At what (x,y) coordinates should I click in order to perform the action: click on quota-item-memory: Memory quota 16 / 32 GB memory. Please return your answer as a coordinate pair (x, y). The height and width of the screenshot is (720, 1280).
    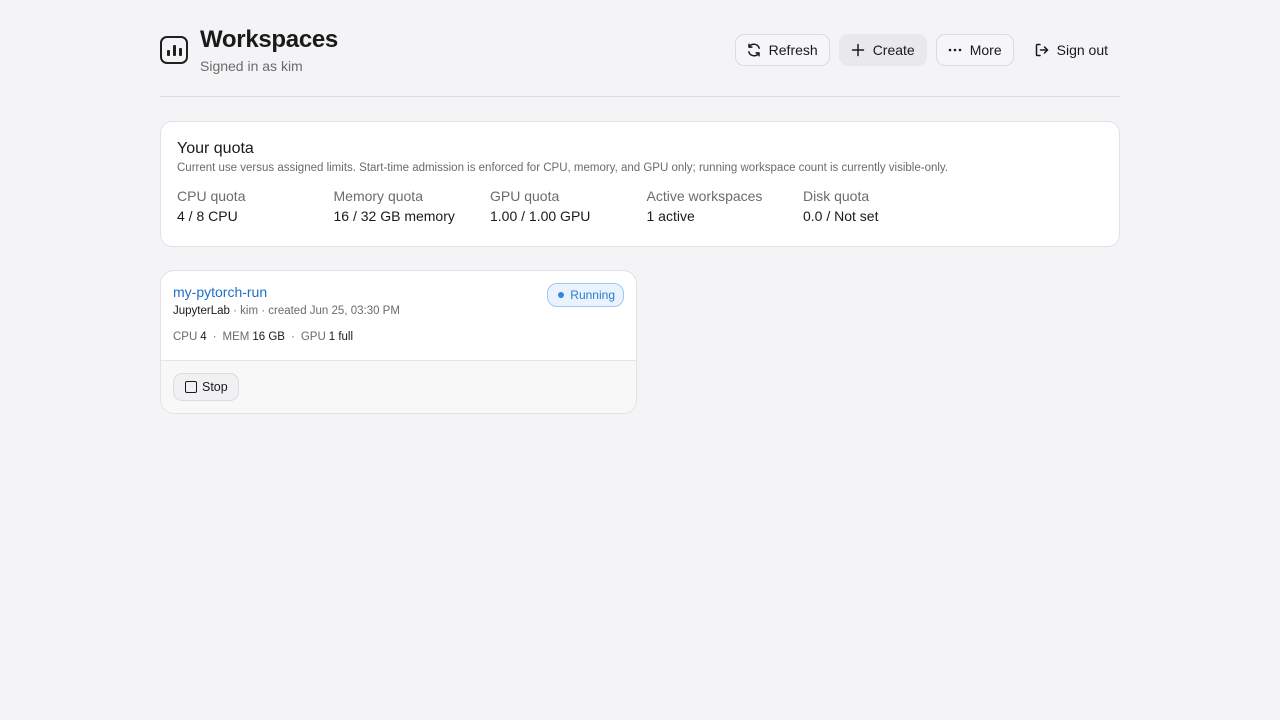
    Looking at the image, I should click on (412, 206).